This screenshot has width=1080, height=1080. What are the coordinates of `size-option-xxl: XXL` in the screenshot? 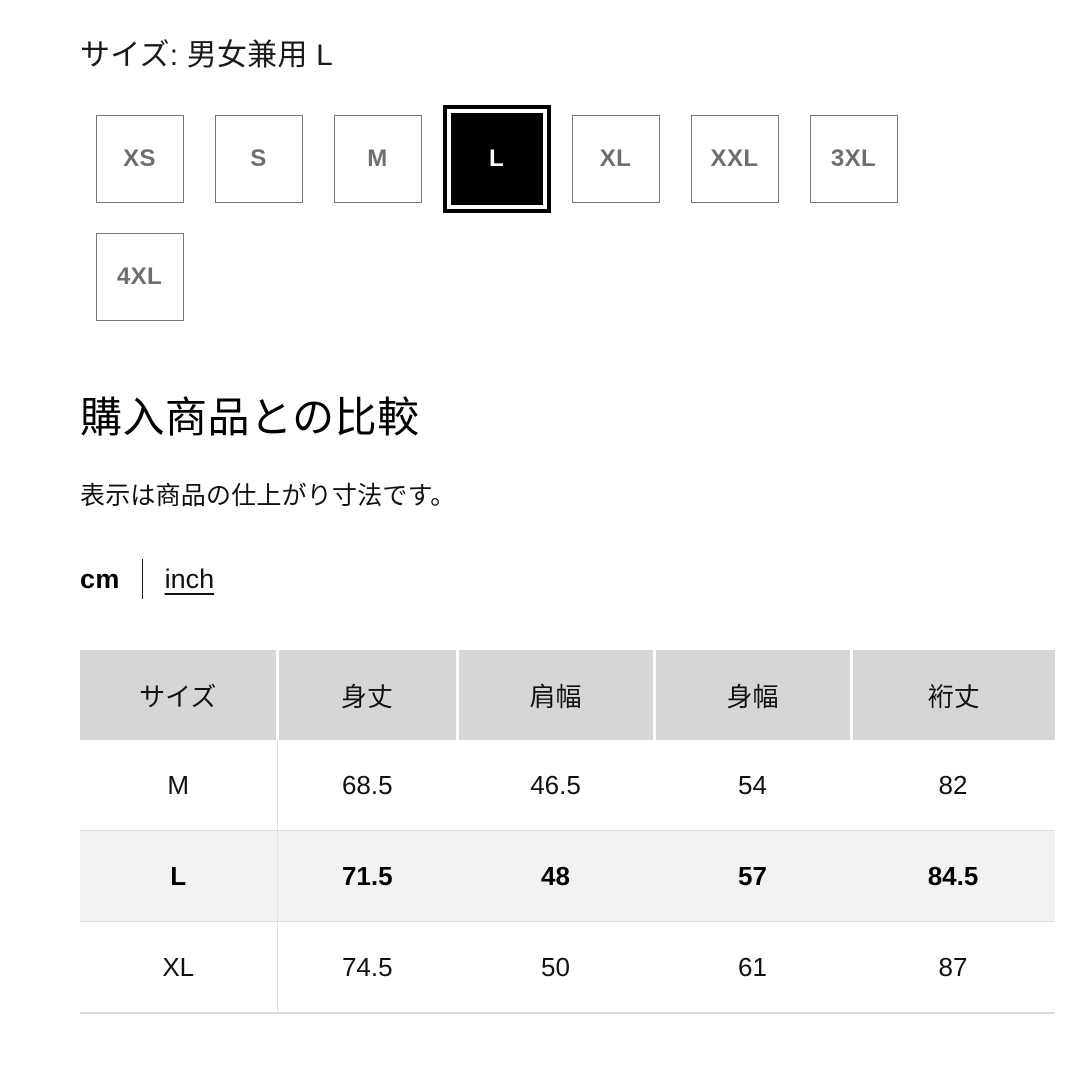 It's located at (734, 159).